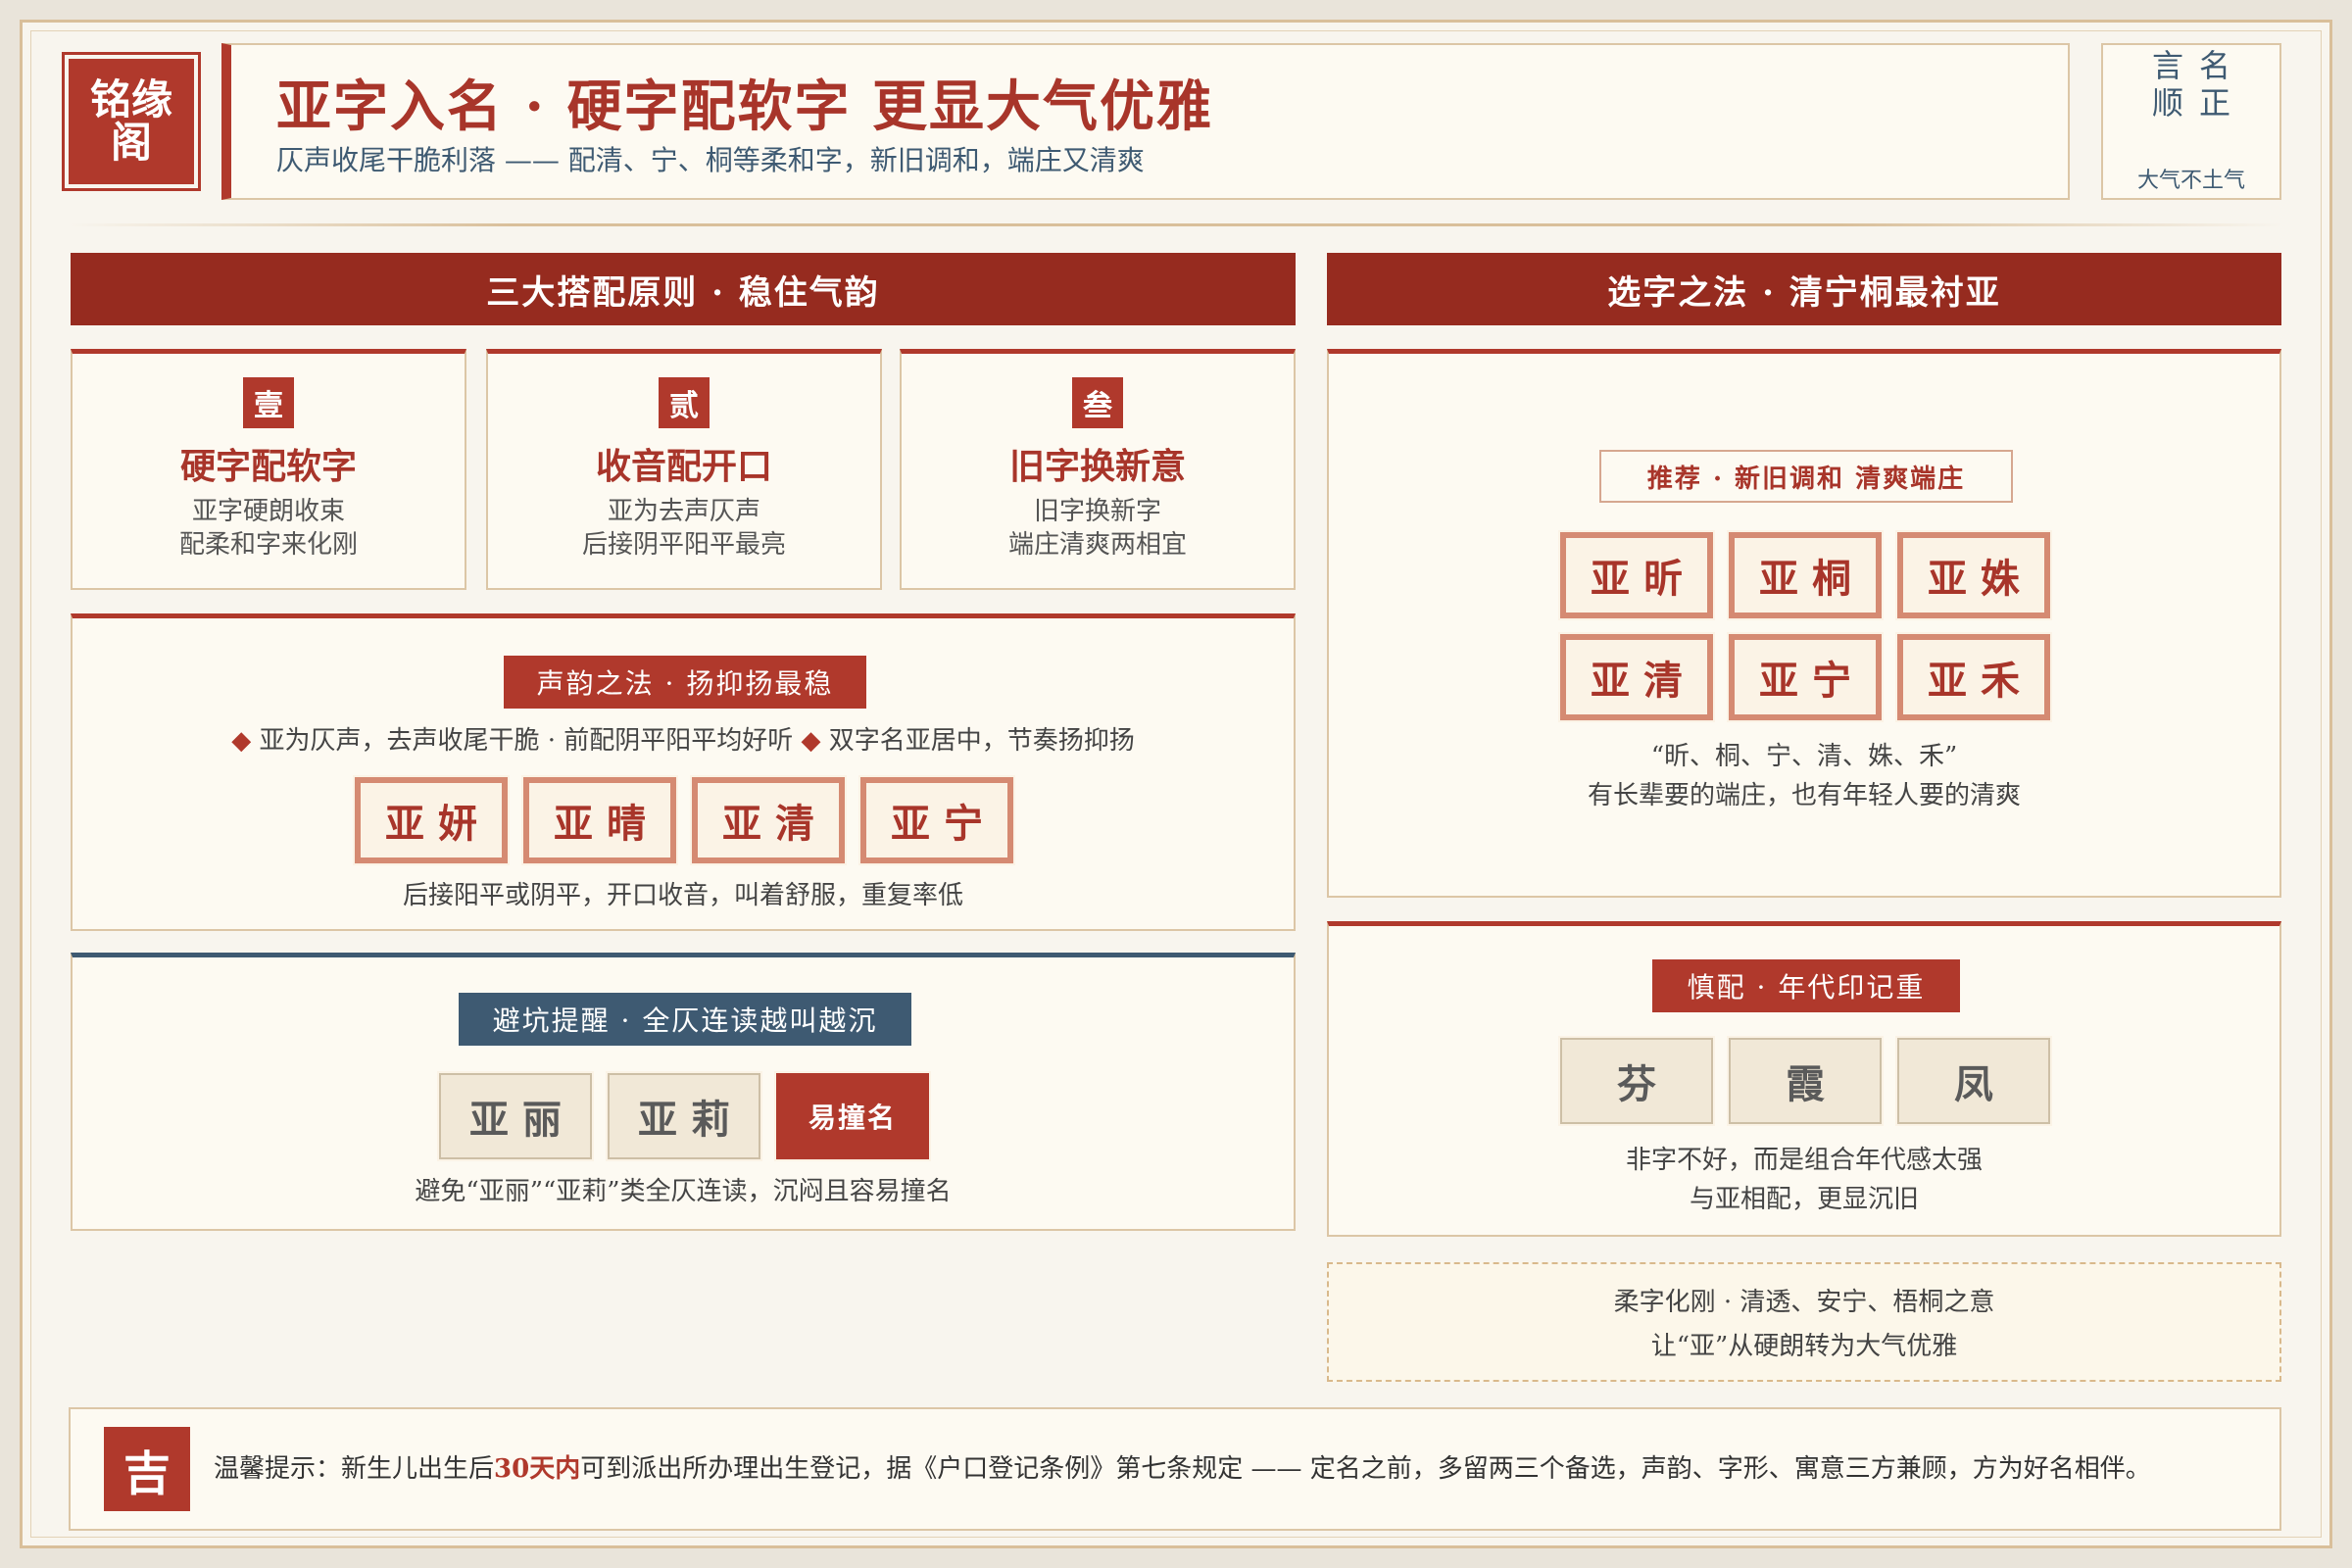  What do you see at coordinates (1097, 402) in the screenshot?
I see `principle-num: 叁` at bounding box center [1097, 402].